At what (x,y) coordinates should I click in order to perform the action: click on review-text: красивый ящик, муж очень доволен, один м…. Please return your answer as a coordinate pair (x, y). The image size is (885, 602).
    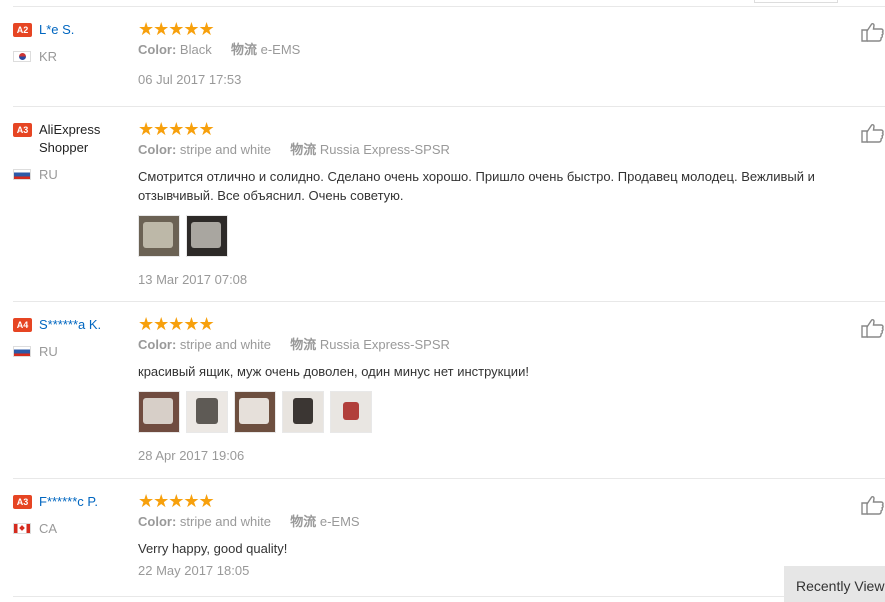
    Looking at the image, I should click on (333, 371).